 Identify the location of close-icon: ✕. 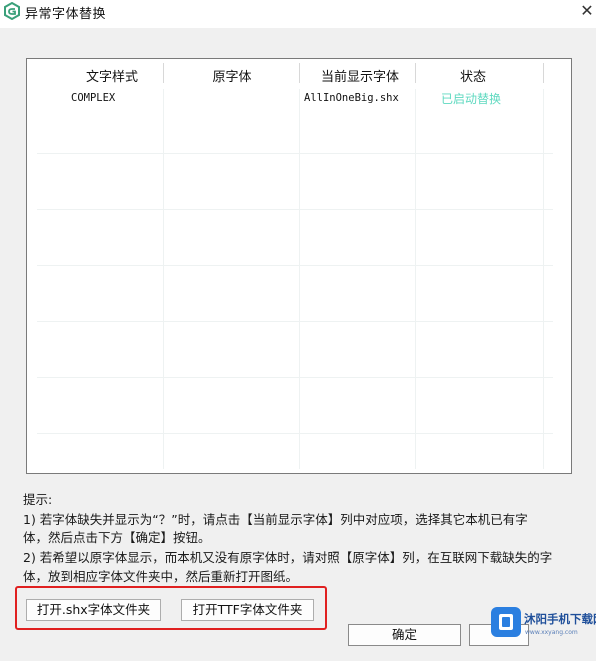
(587, 11).